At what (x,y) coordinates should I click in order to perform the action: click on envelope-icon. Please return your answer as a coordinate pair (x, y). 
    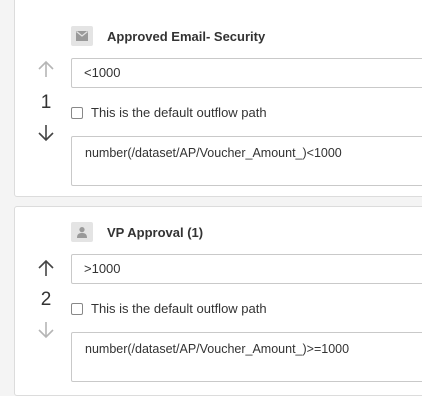
    Looking at the image, I should click on (82, 36).